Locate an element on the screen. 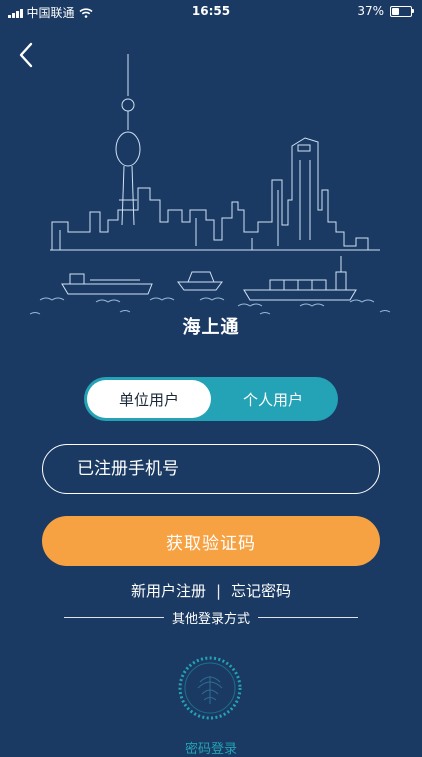  password-login-button is located at coordinates (210, 688).